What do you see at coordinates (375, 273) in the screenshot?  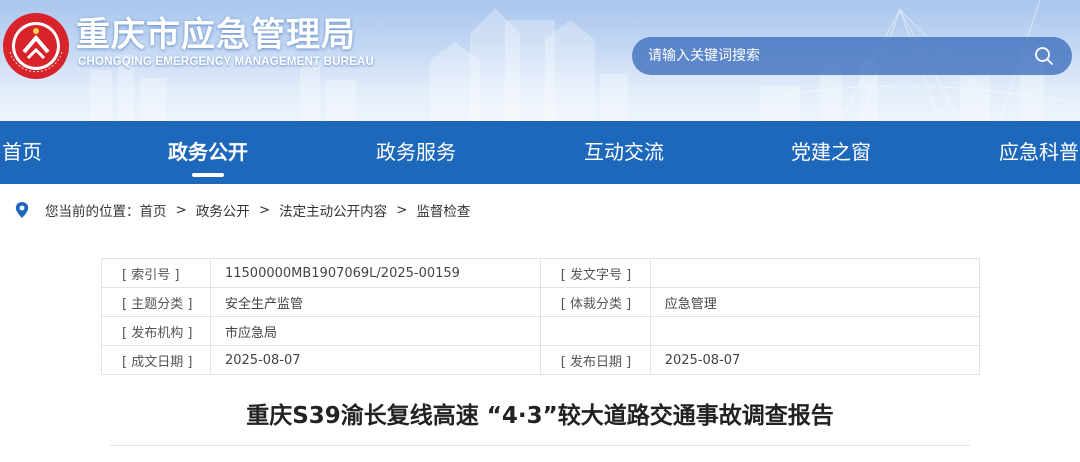 I see `meta-value-index-number: 11500000MB1907069L/2025-00159` at bounding box center [375, 273].